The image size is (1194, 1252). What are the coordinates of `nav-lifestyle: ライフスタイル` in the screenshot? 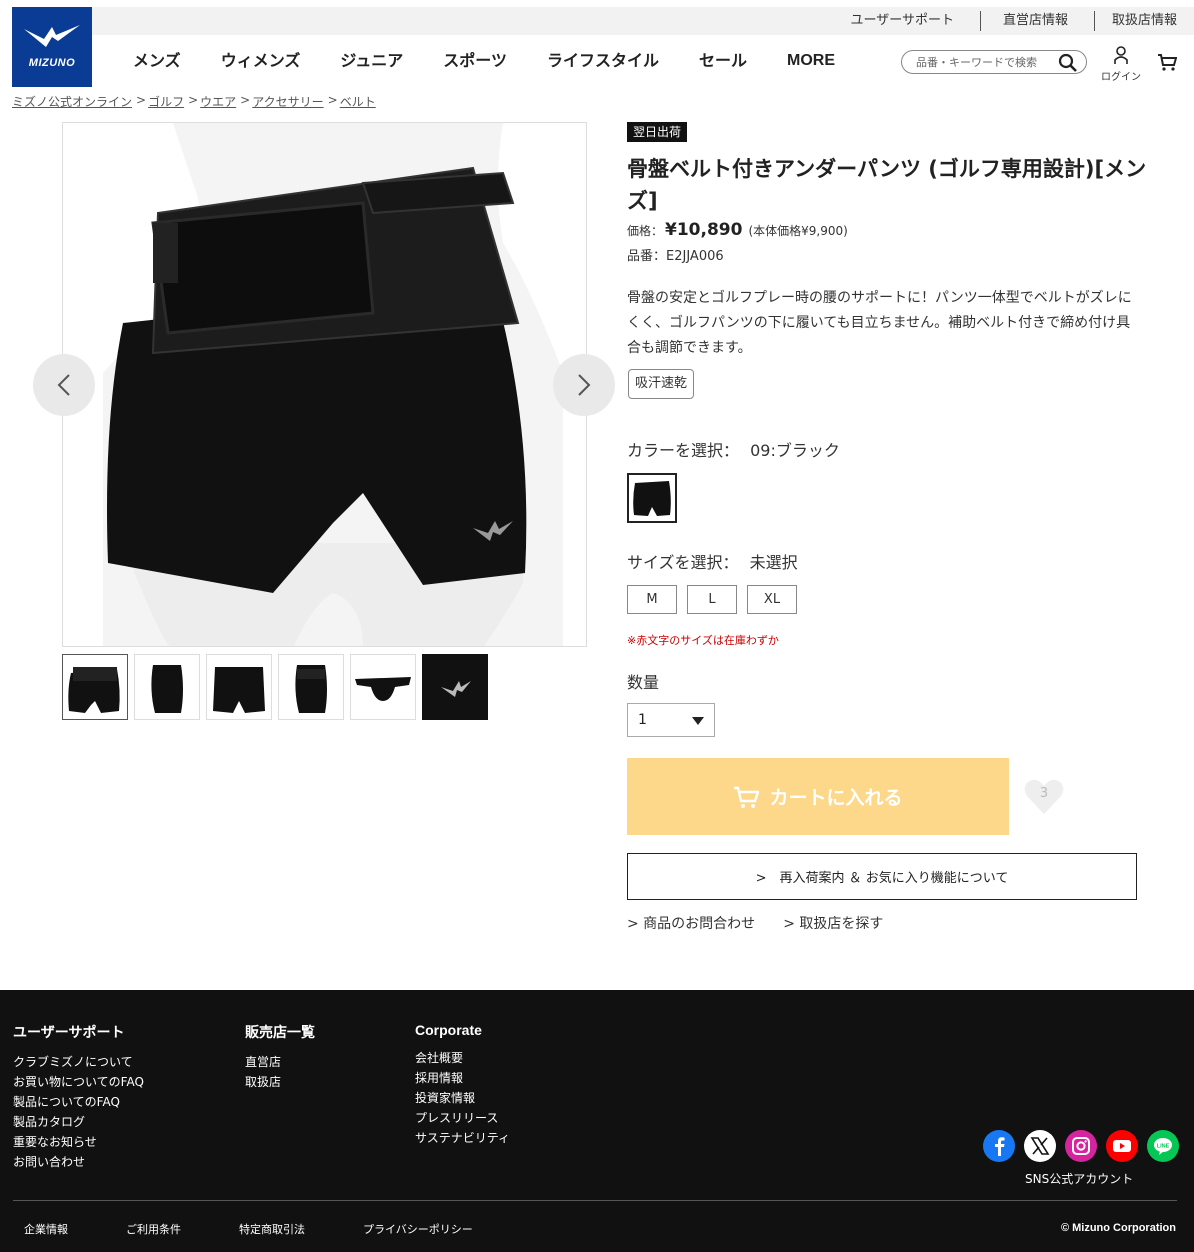 It's located at (603, 61).